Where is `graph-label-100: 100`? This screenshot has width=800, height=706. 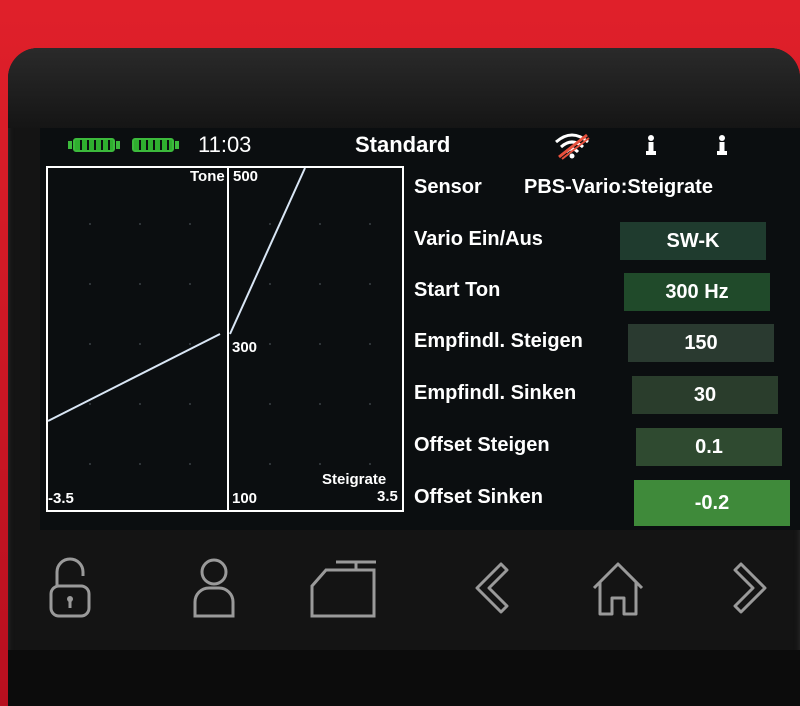
graph-label-100: 100 is located at coordinates (245, 498).